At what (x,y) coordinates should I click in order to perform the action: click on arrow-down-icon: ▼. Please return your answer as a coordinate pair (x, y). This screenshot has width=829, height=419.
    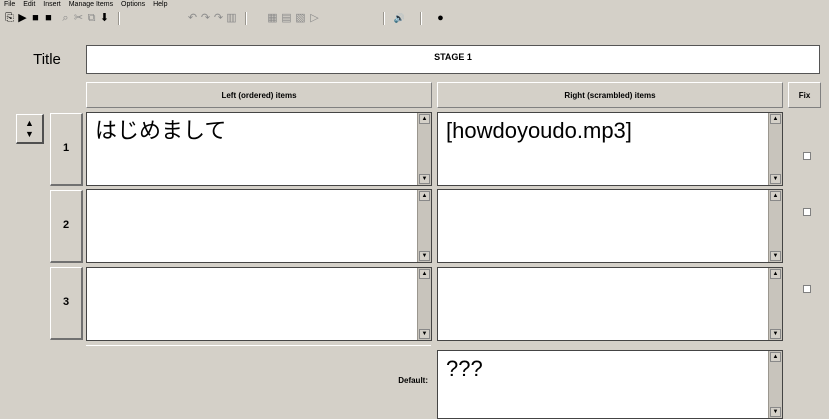
    Looking at the image, I should click on (29, 134).